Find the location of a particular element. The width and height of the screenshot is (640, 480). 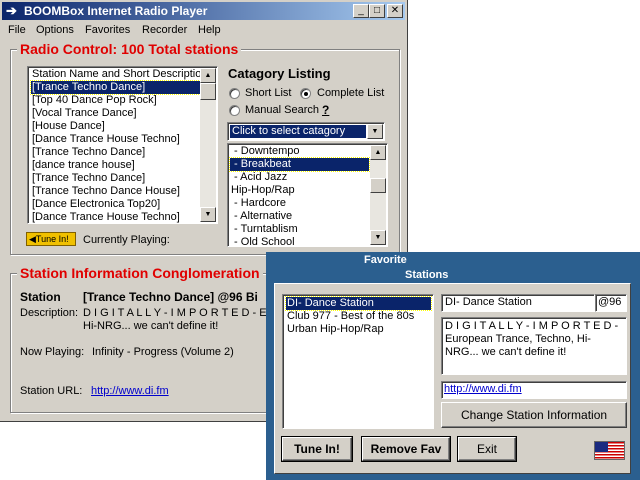

menu-favorites: Favorites is located at coordinates (107, 30).